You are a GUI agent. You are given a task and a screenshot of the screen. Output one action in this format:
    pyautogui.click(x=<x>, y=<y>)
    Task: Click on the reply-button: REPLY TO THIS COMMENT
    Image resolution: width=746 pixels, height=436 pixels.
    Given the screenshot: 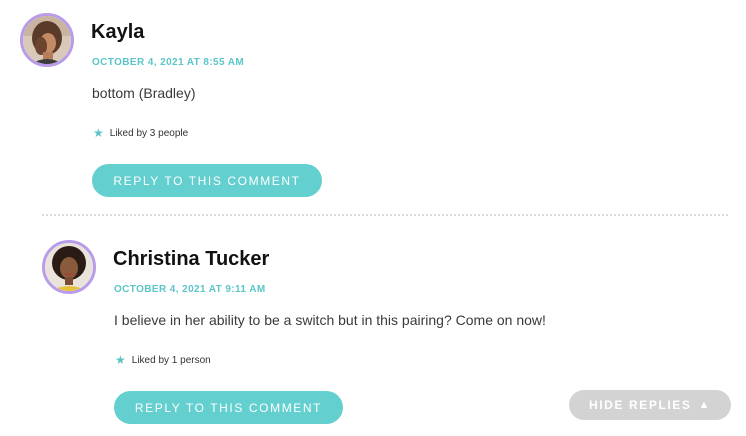 What is the action you would take?
    pyautogui.click(x=228, y=407)
    